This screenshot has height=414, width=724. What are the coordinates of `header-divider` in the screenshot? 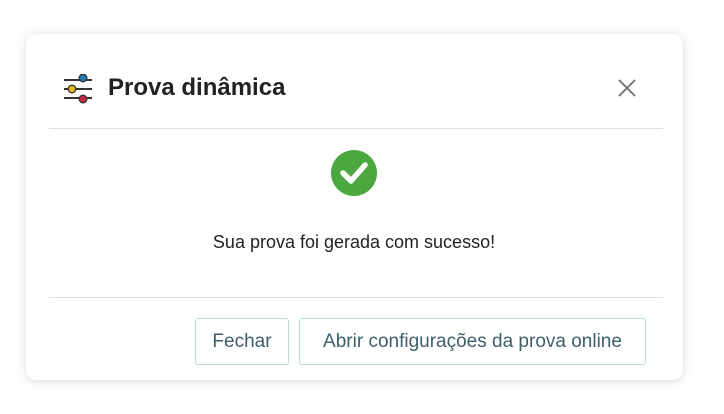 It's located at (356, 128).